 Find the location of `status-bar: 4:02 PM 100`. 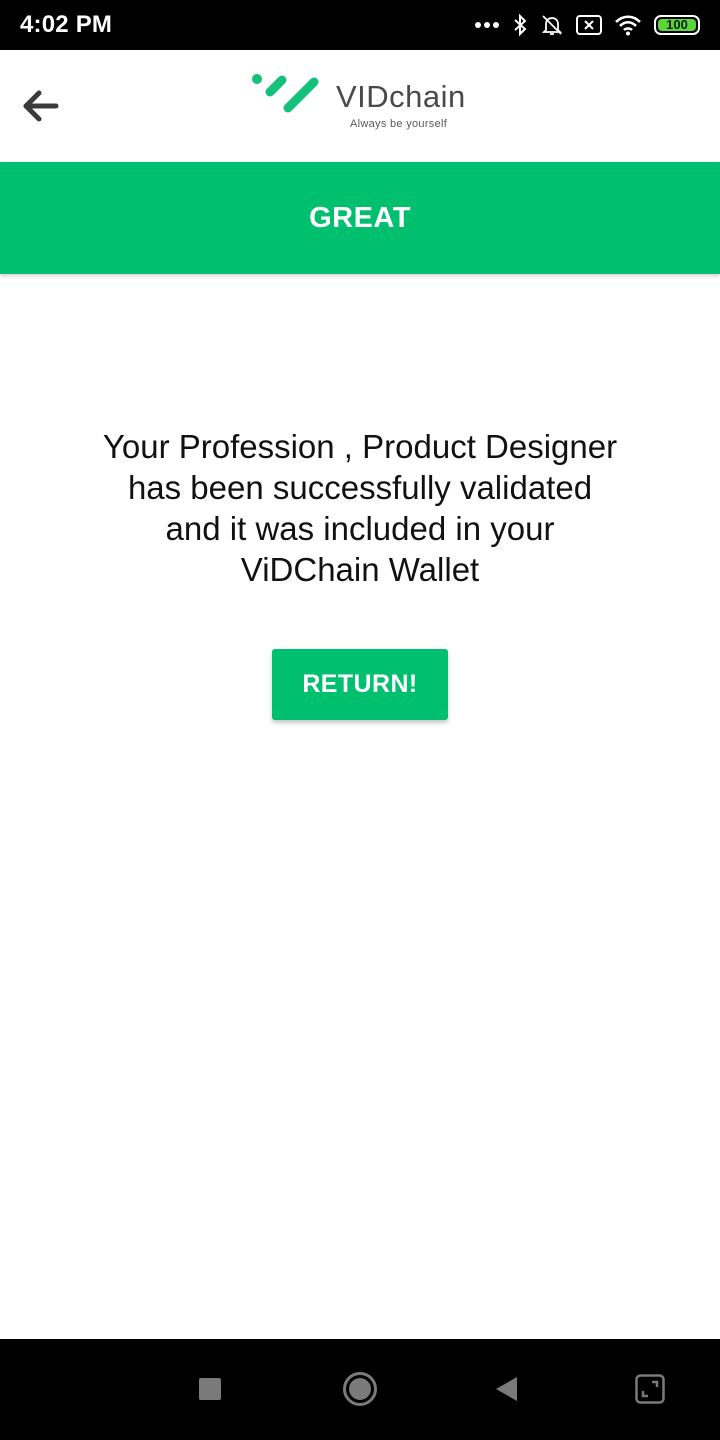

status-bar: 4:02 PM 100 is located at coordinates (360, 25).